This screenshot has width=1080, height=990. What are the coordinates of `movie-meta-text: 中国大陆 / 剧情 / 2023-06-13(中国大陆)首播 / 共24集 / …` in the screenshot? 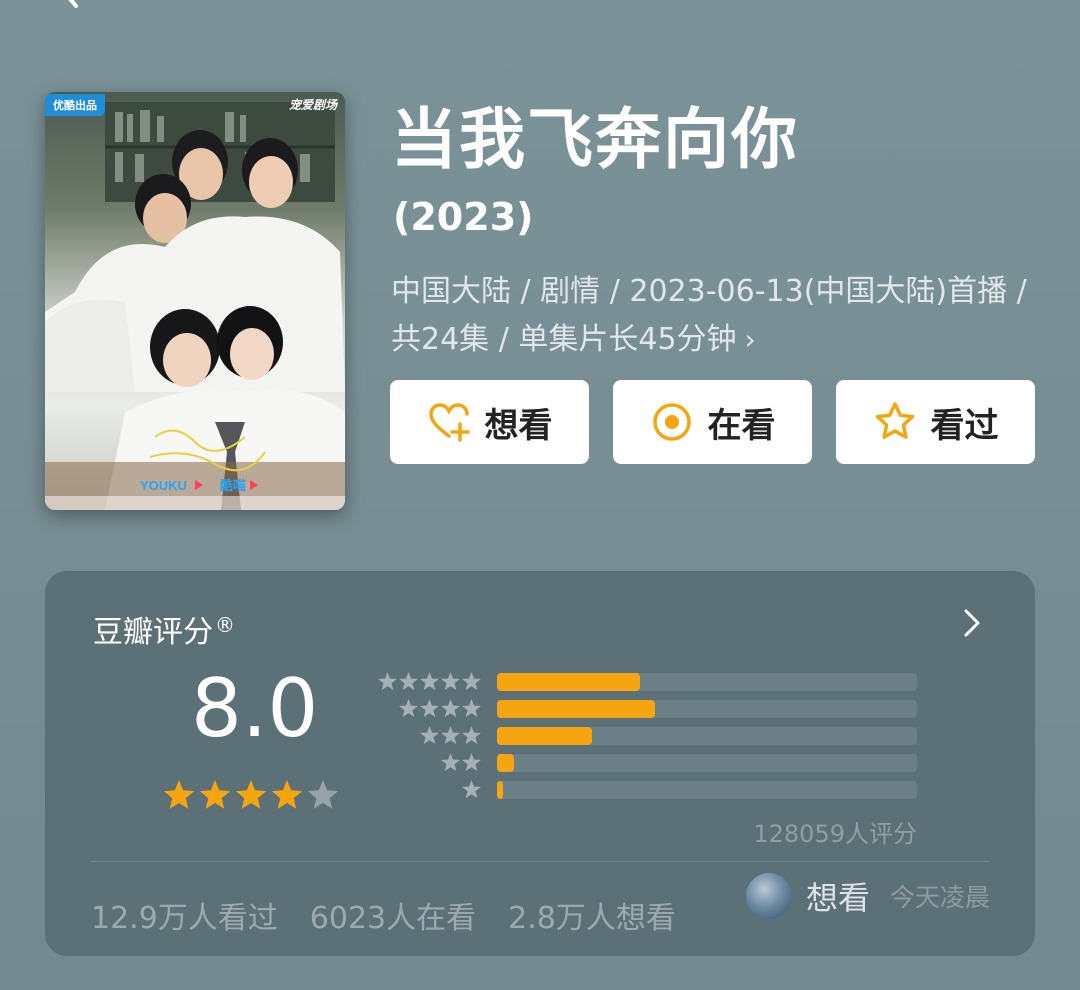 It's located at (709, 315).